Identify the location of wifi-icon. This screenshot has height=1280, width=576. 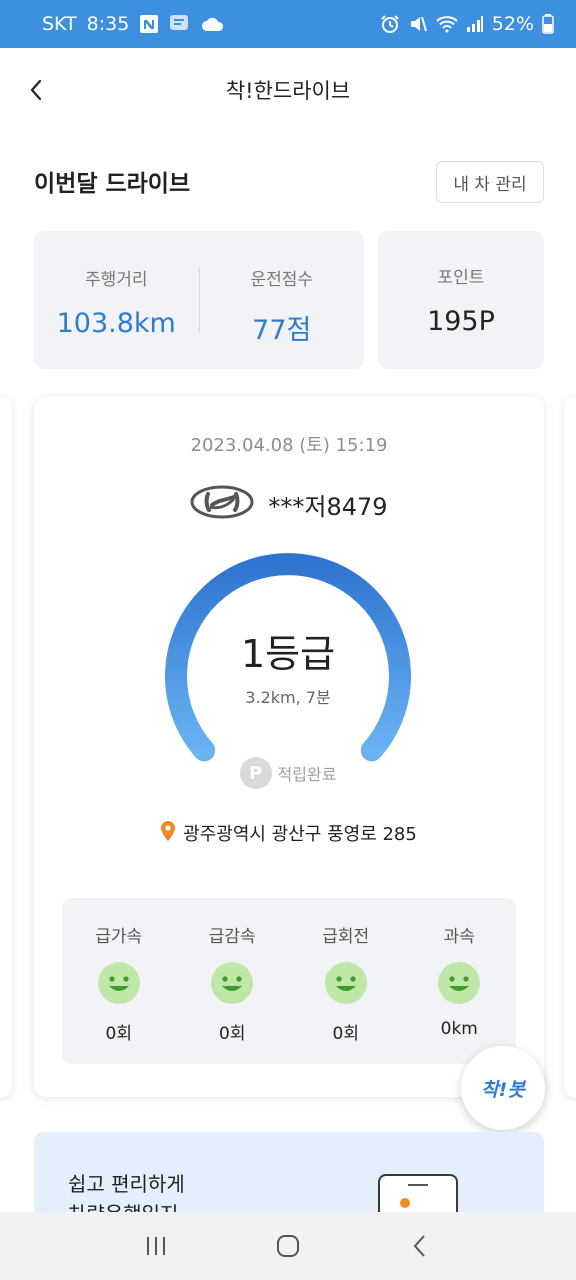
(447, 24).